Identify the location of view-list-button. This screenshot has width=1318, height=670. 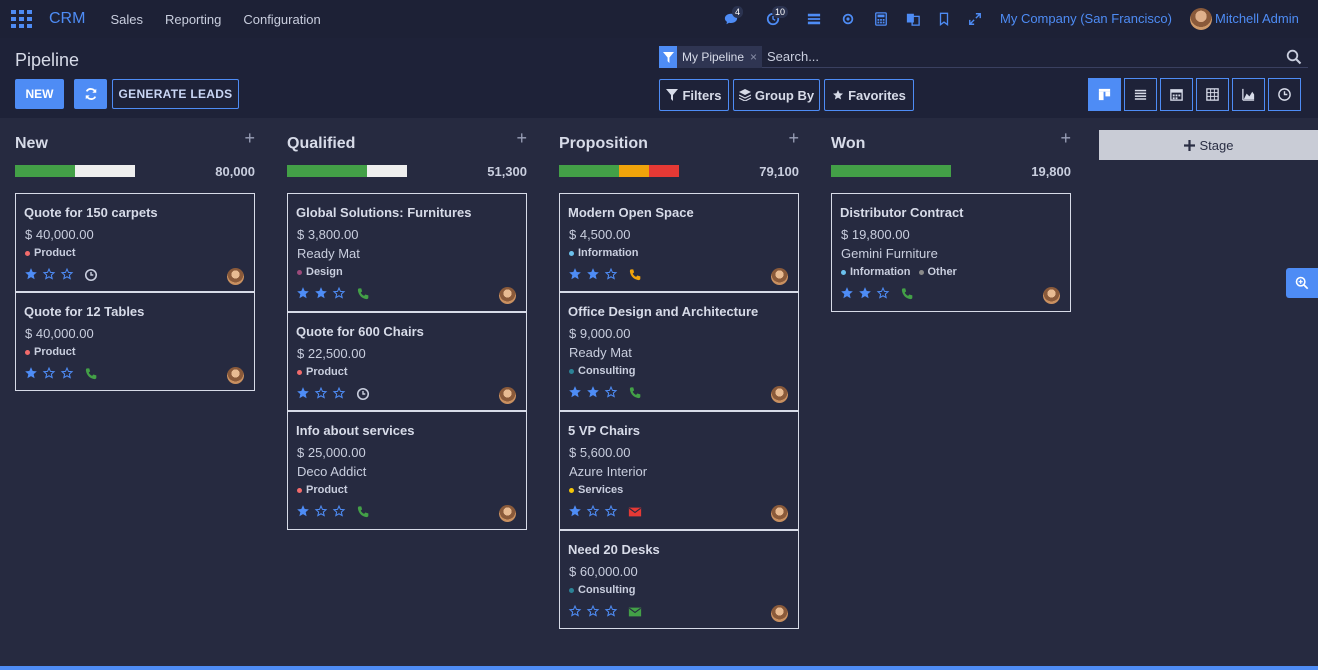
(1140, 94).